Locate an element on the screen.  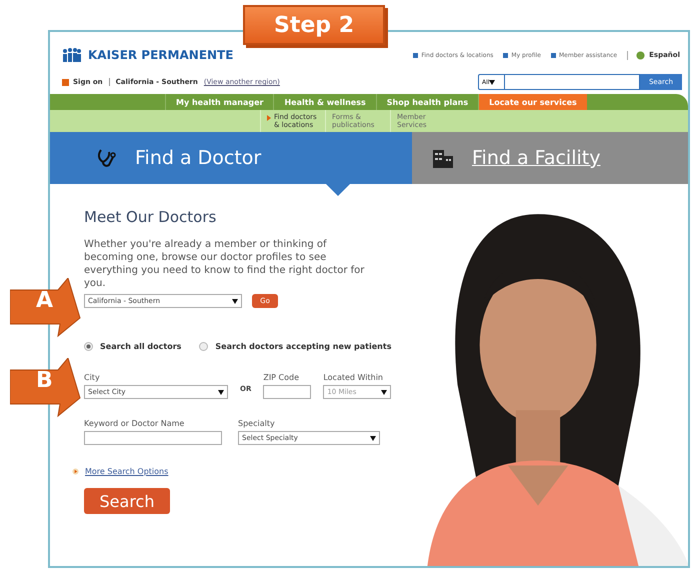
building-icon is located at coordinates (443, 158).